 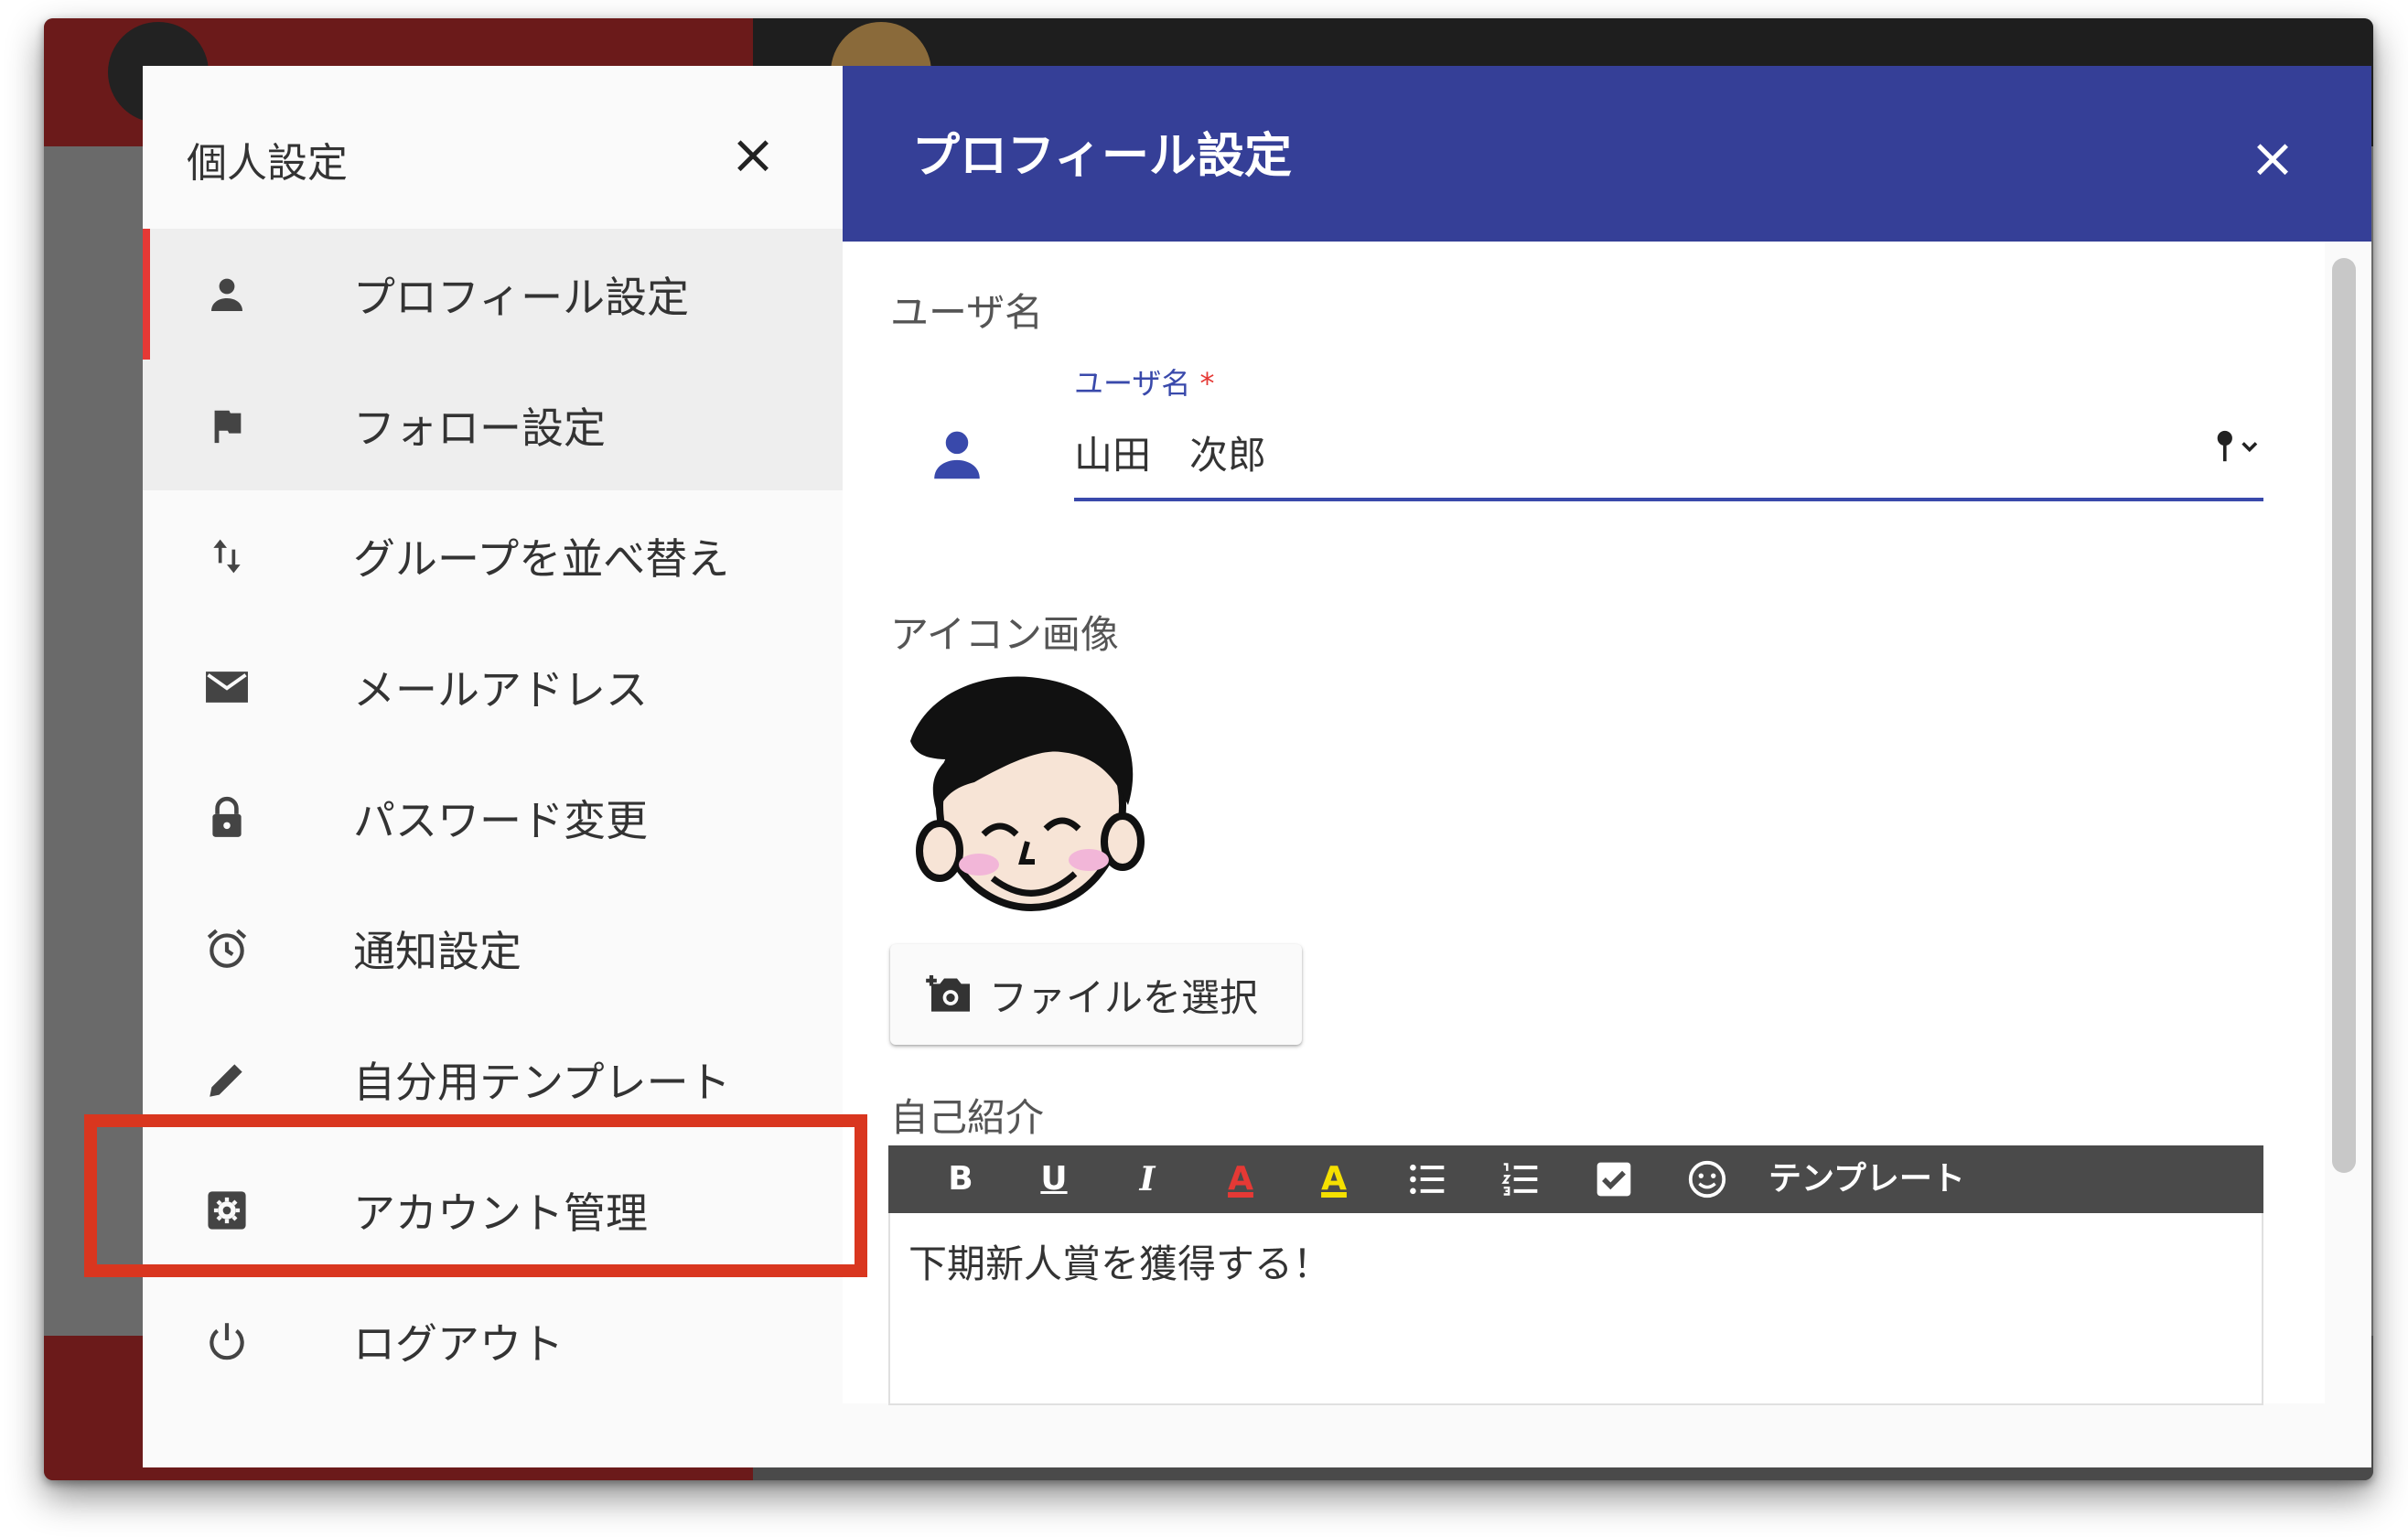 I want to click on dialog-close-button: ×, so click(x=2273, y=158).